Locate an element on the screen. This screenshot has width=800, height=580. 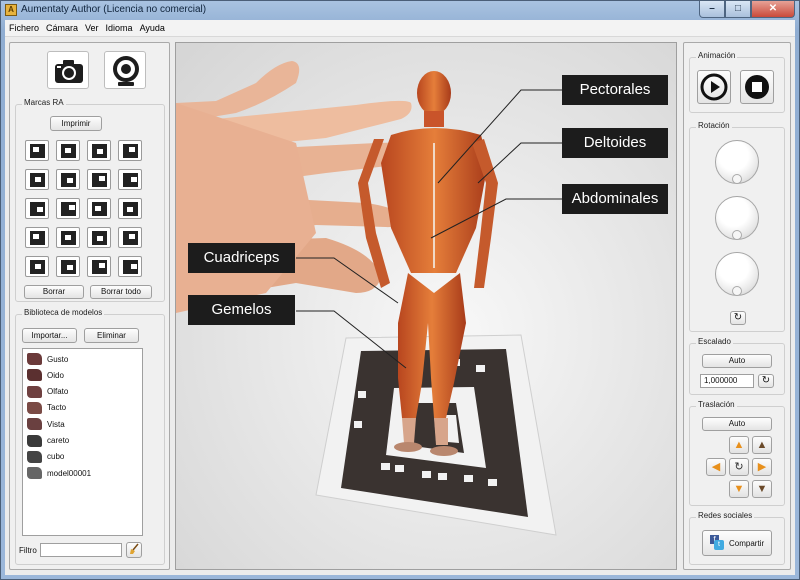
move-back-icon: ▼ is located at coordinates (739, 489).